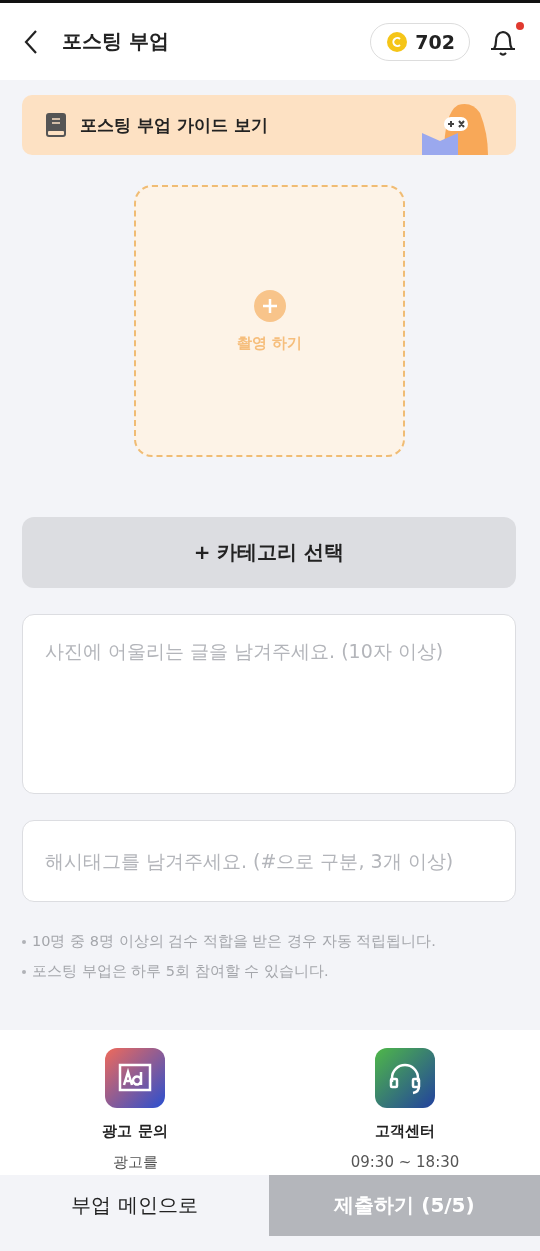 This screenshot has width=540, height=1251. What do you see at coordinates (405, 1162) in the screenshot?
I see `contact-subtitle: 09:30 ~ 18:30` at bounding box center [405, 1162].